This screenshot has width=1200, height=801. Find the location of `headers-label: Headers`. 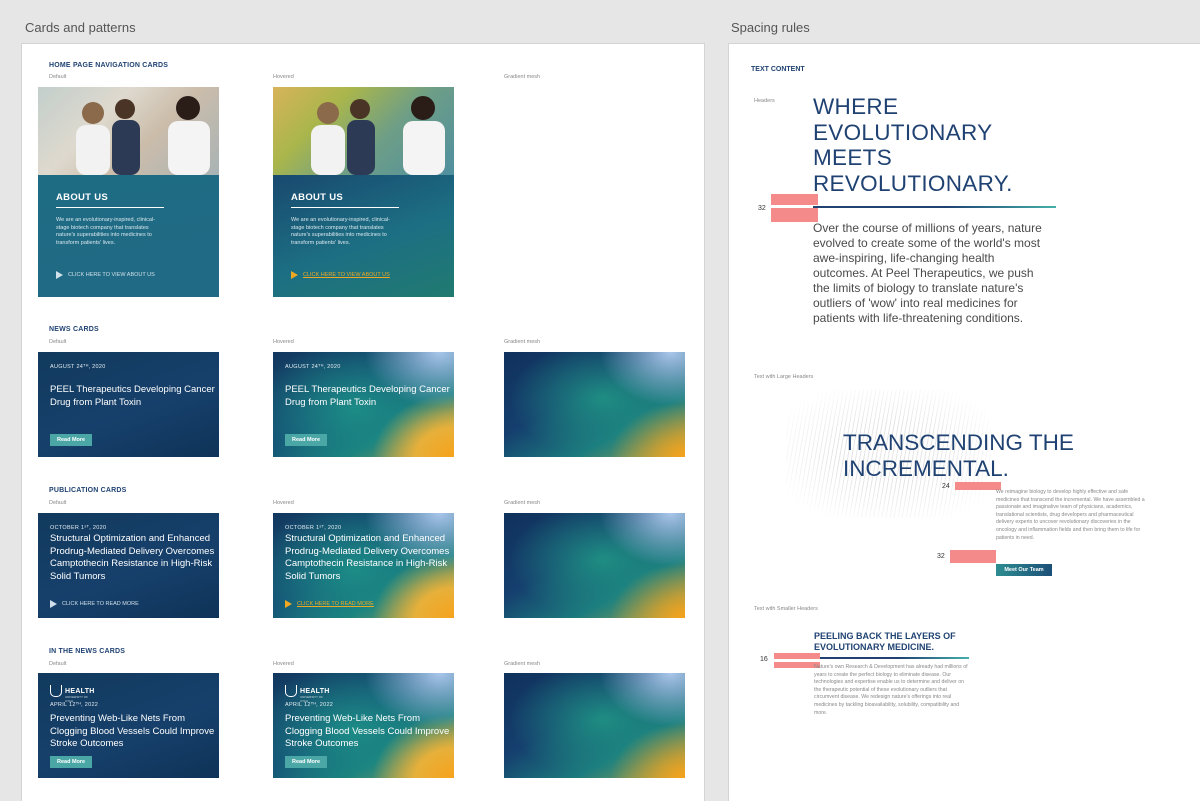

headers-label: Headers is located at coordinates (764, 101).